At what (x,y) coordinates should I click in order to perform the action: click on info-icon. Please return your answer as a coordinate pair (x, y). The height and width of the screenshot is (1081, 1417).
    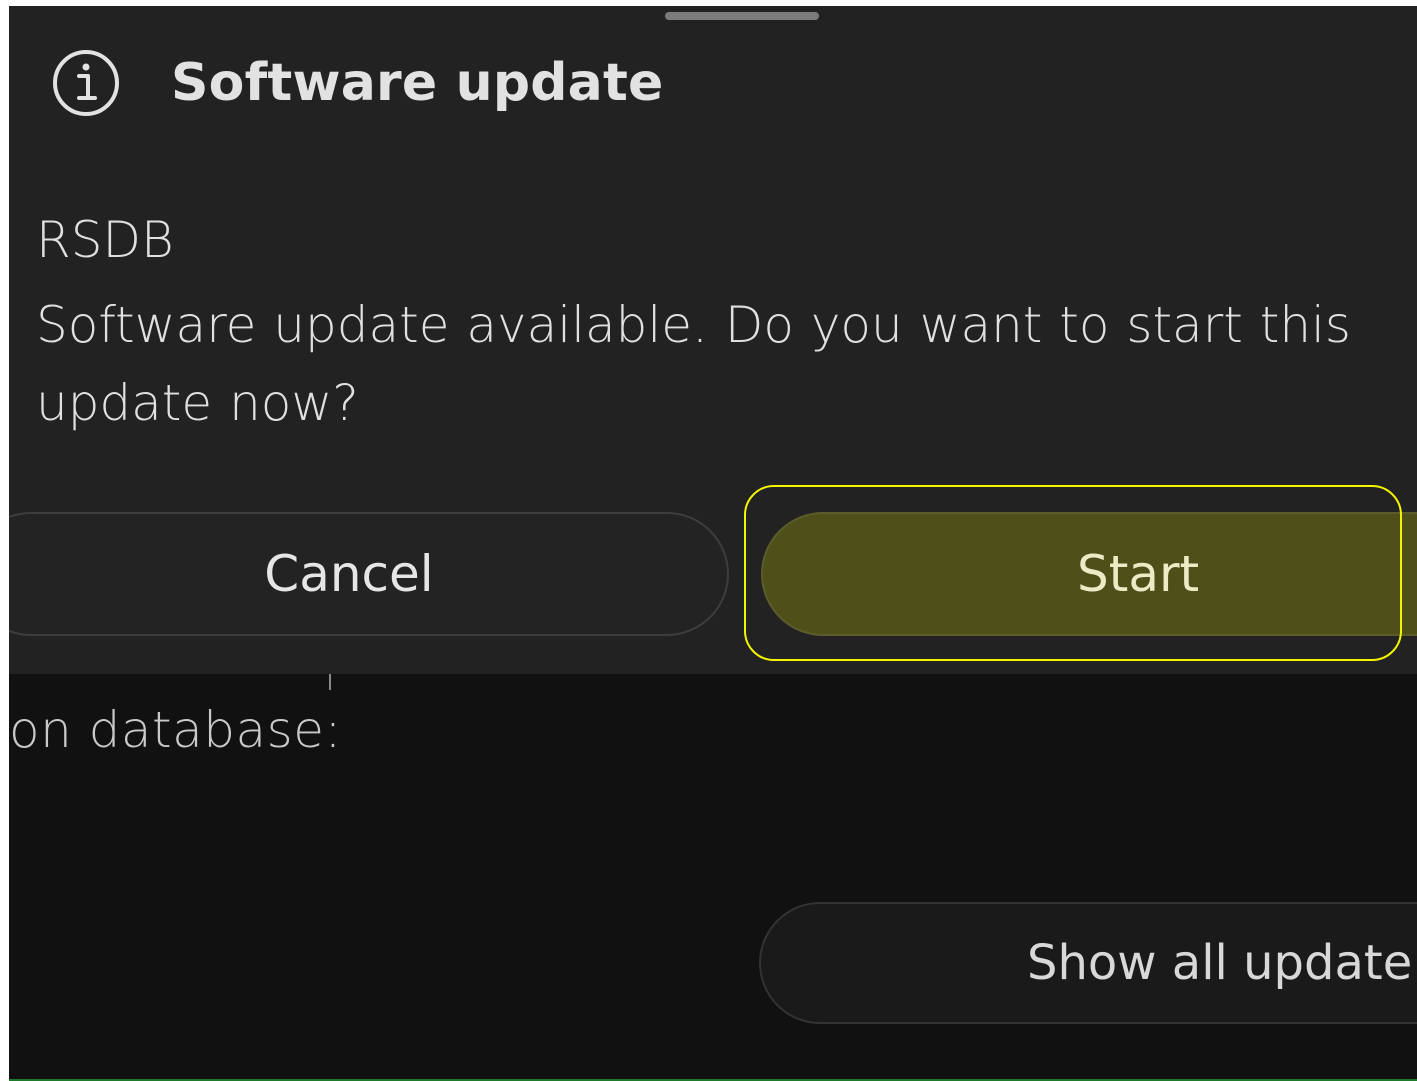
    Looking at the image, I should click on (86, 83).